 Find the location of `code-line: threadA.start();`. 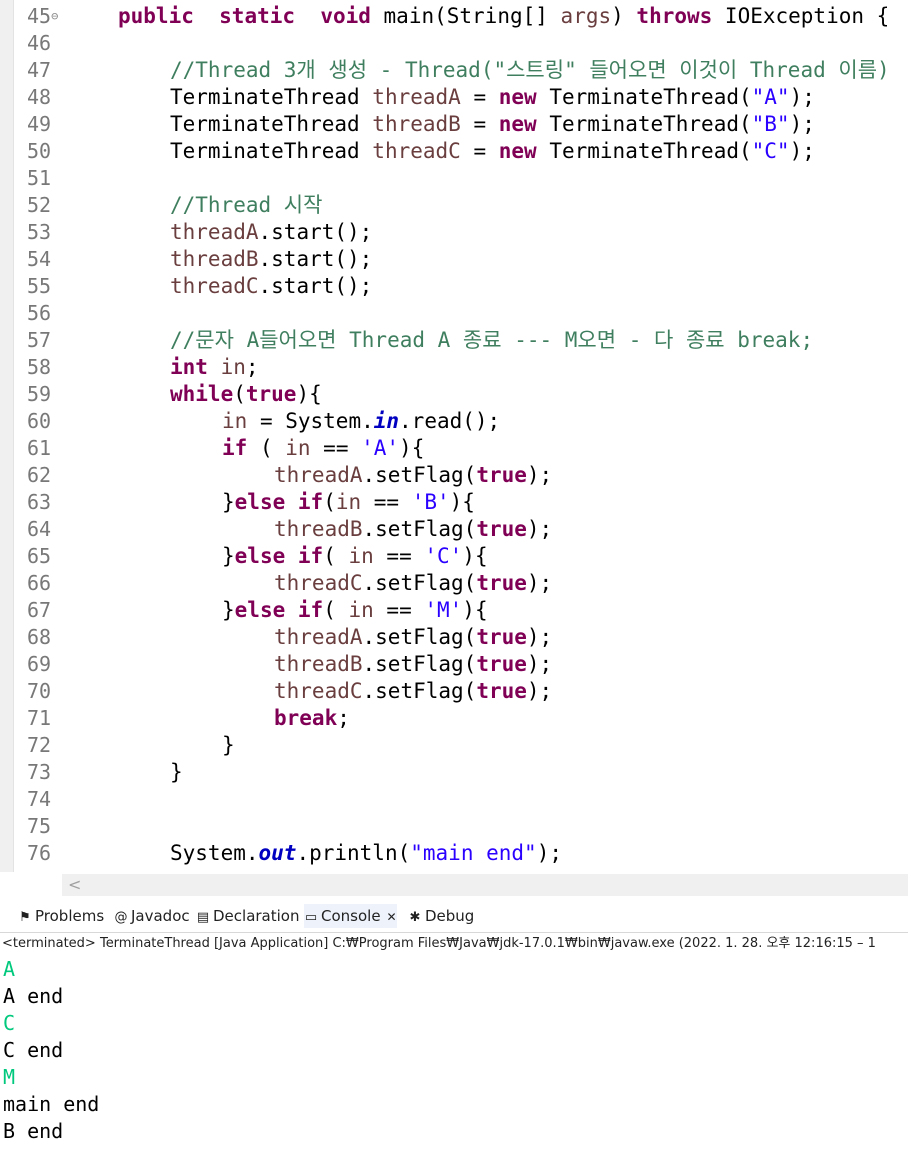

code-line: threadA.start(); is located at coordinates (513, 232).